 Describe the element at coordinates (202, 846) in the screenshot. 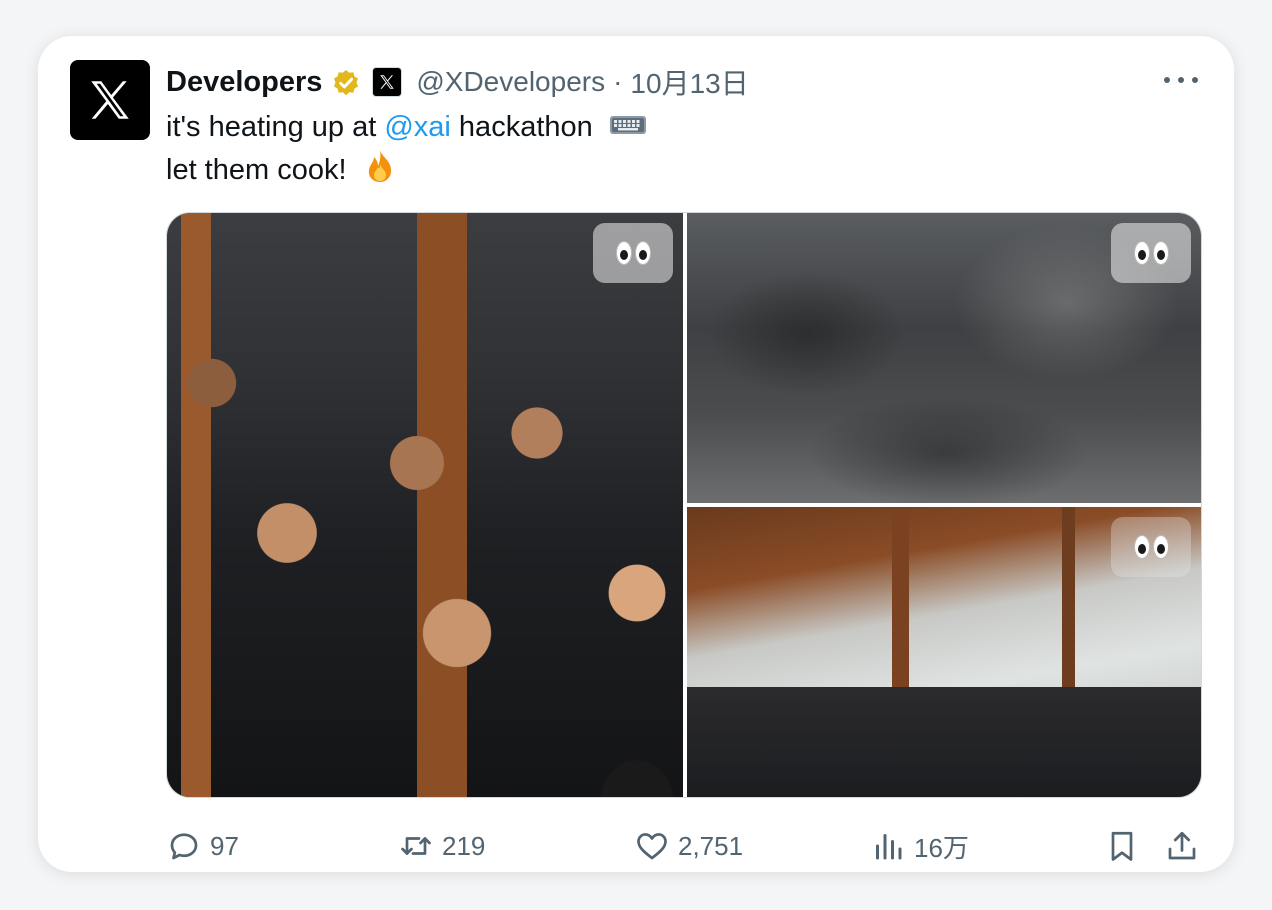

I see `reply-button: 97` at that location.